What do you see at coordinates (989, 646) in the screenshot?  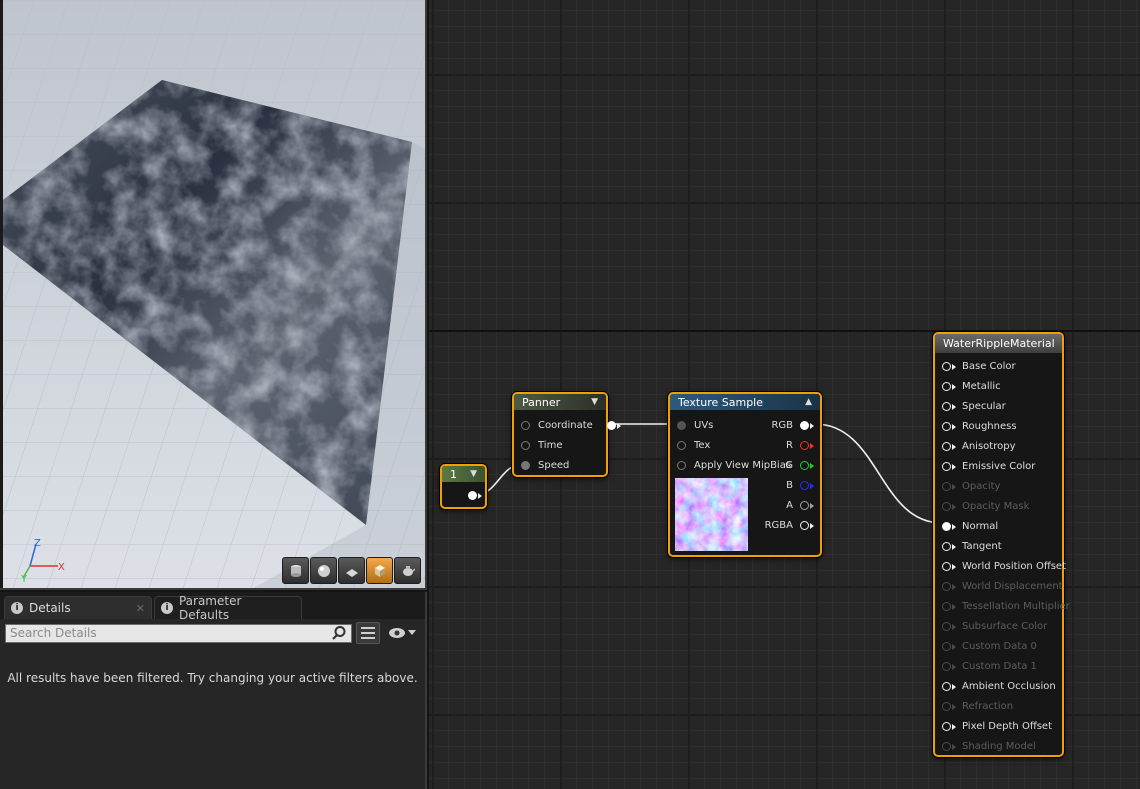 I see `material-input-row: Custom Data 0` at bounding box center [989, 646].